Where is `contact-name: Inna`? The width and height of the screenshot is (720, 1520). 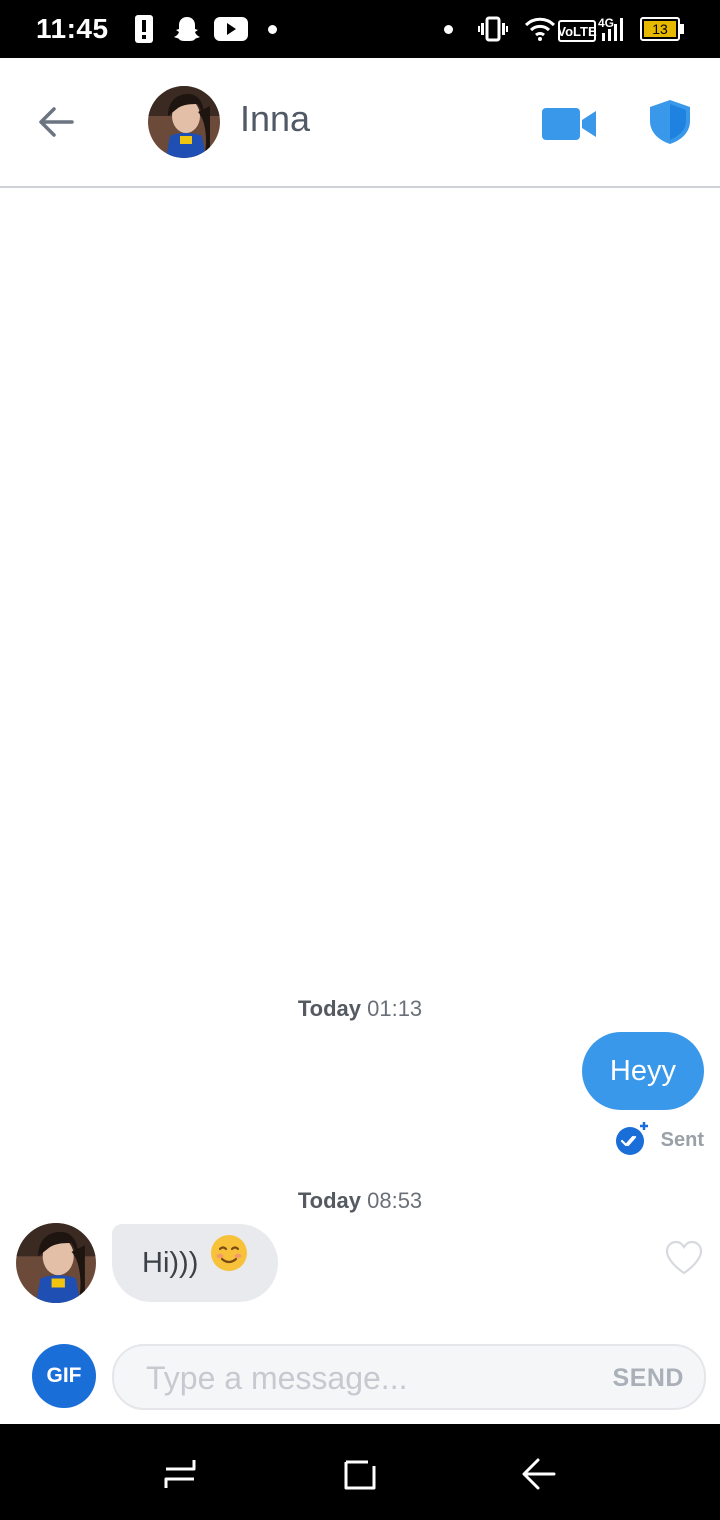 contact-name: Inna is located at coordinates (275, 119).